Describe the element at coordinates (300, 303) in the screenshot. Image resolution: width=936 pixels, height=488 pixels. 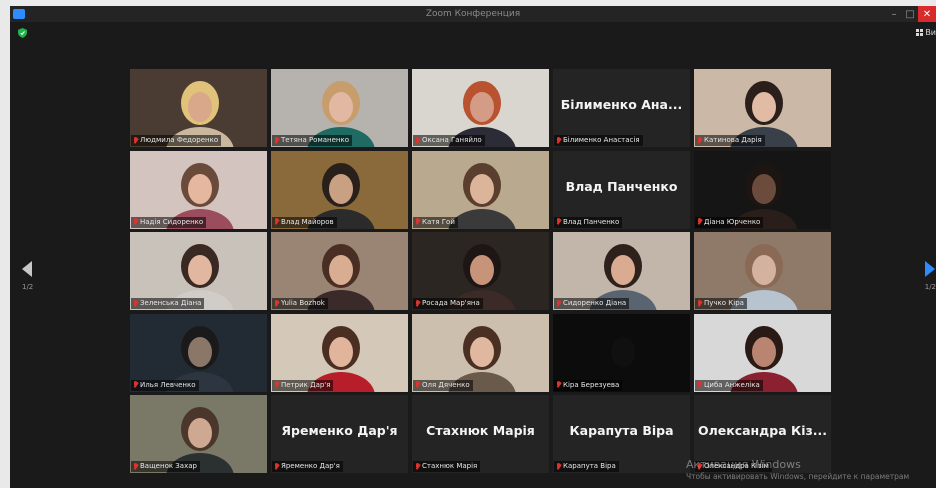
I see `participant-name-label: Yulia Bozhok` at that location.